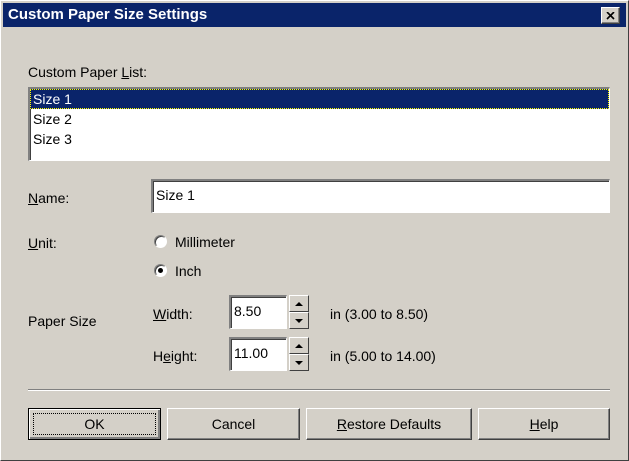 The image size is (629, 461). I want to click on cancel-button: Cancel, so click(233, 424).